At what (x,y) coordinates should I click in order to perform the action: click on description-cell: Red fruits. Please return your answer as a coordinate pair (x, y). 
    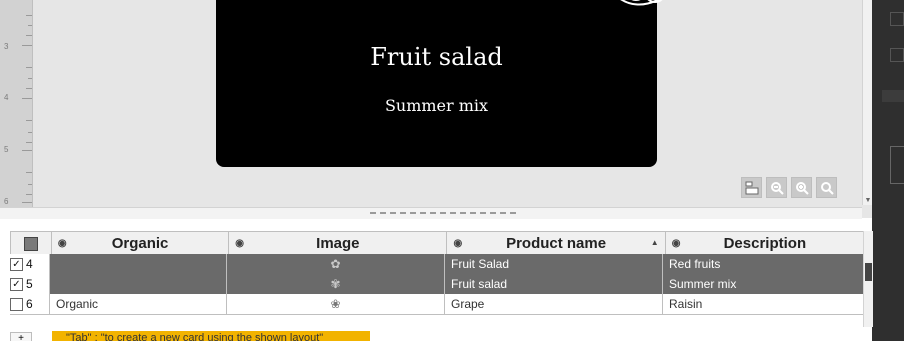
    Looking at the image, I should click on (762, 264).